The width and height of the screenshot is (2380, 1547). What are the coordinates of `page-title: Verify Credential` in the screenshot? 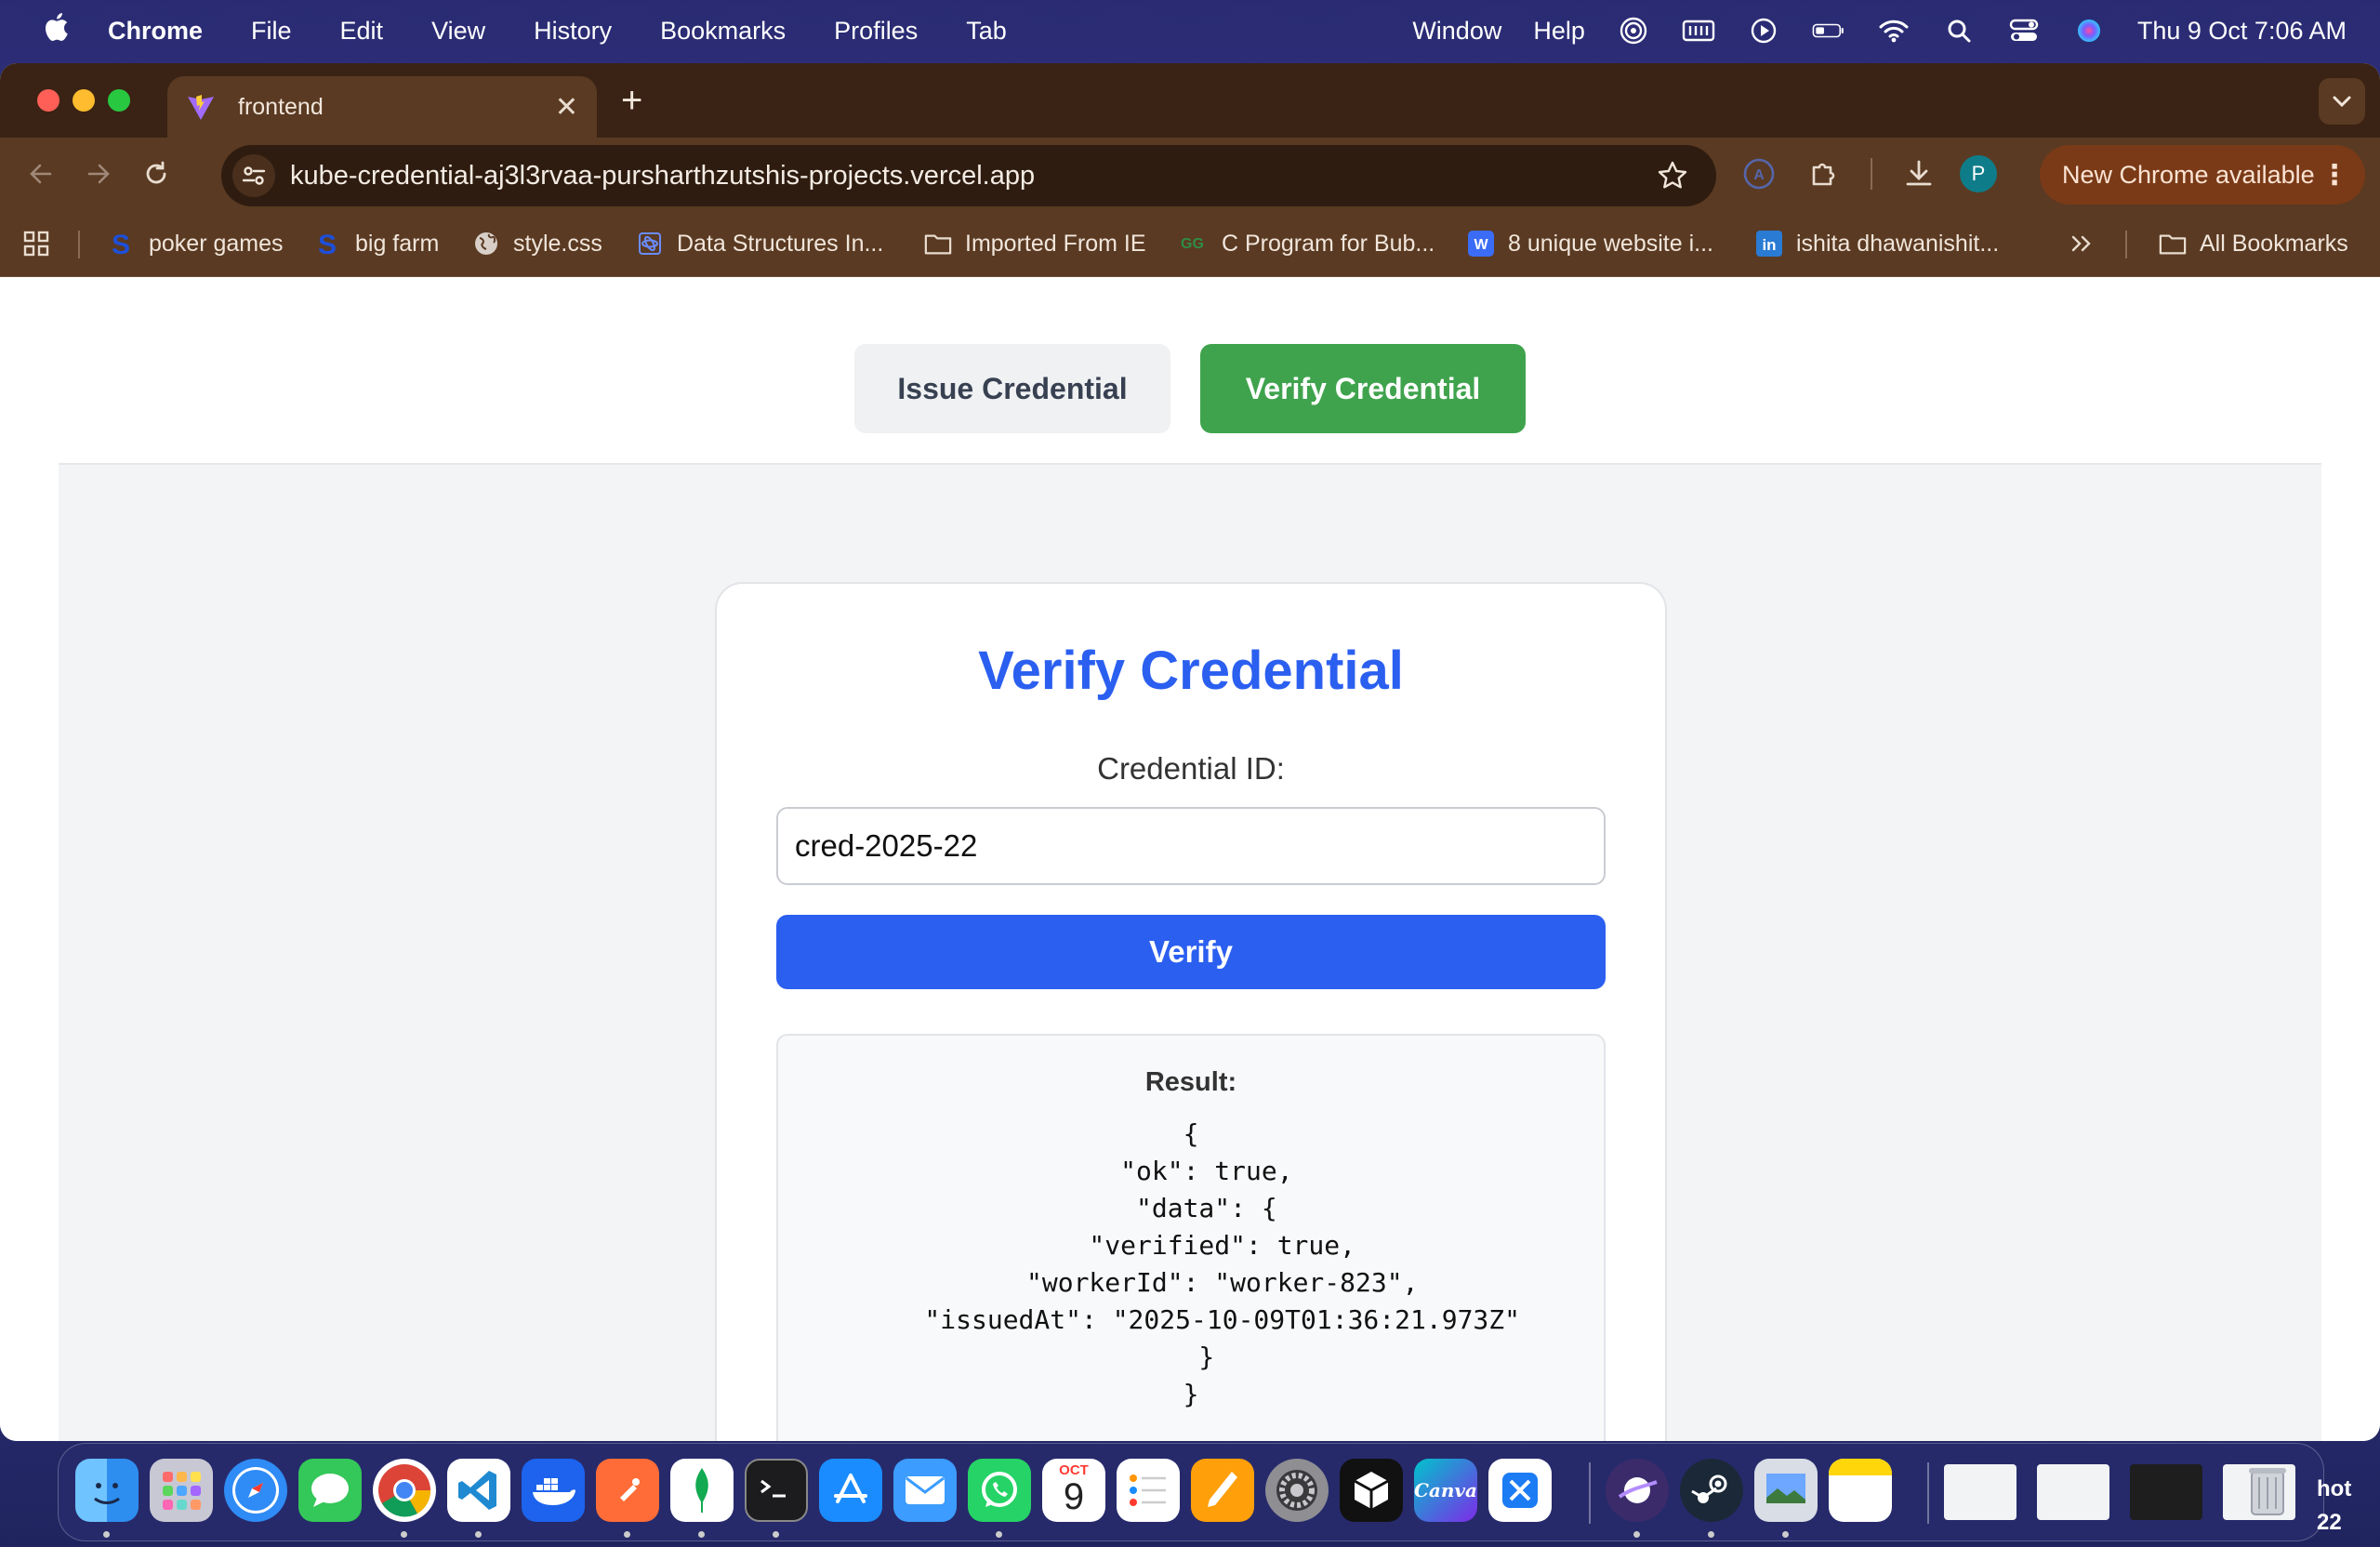 It's located at (1191, 671).